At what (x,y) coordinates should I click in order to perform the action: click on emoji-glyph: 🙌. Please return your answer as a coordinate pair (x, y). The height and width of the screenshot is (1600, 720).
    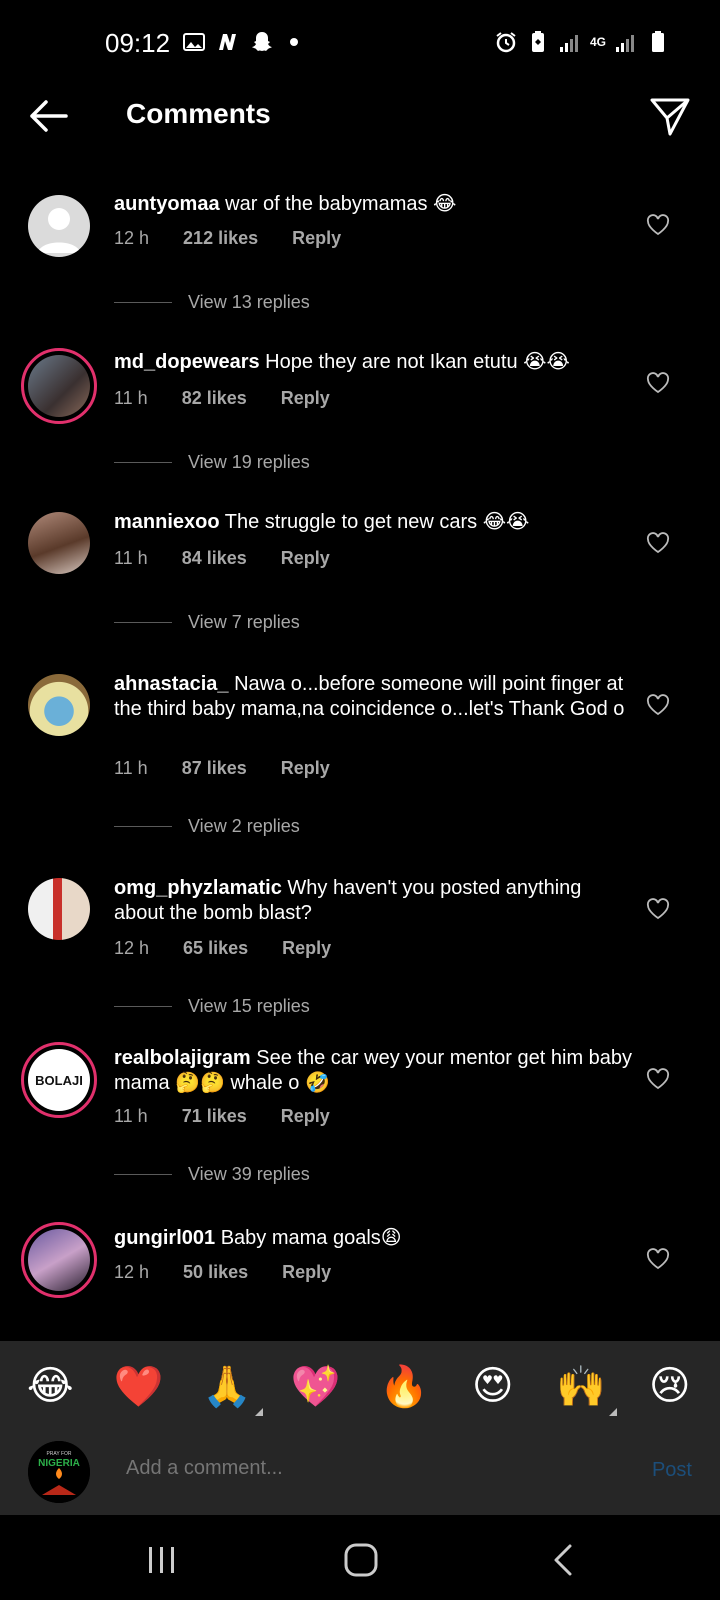
    Looking at the image, I should click on (581, 1386).